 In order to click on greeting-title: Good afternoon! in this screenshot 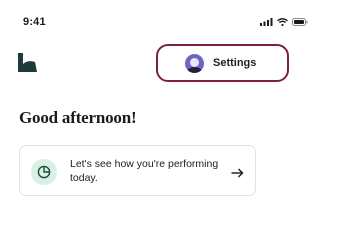, I will do `click(78, 117)`.